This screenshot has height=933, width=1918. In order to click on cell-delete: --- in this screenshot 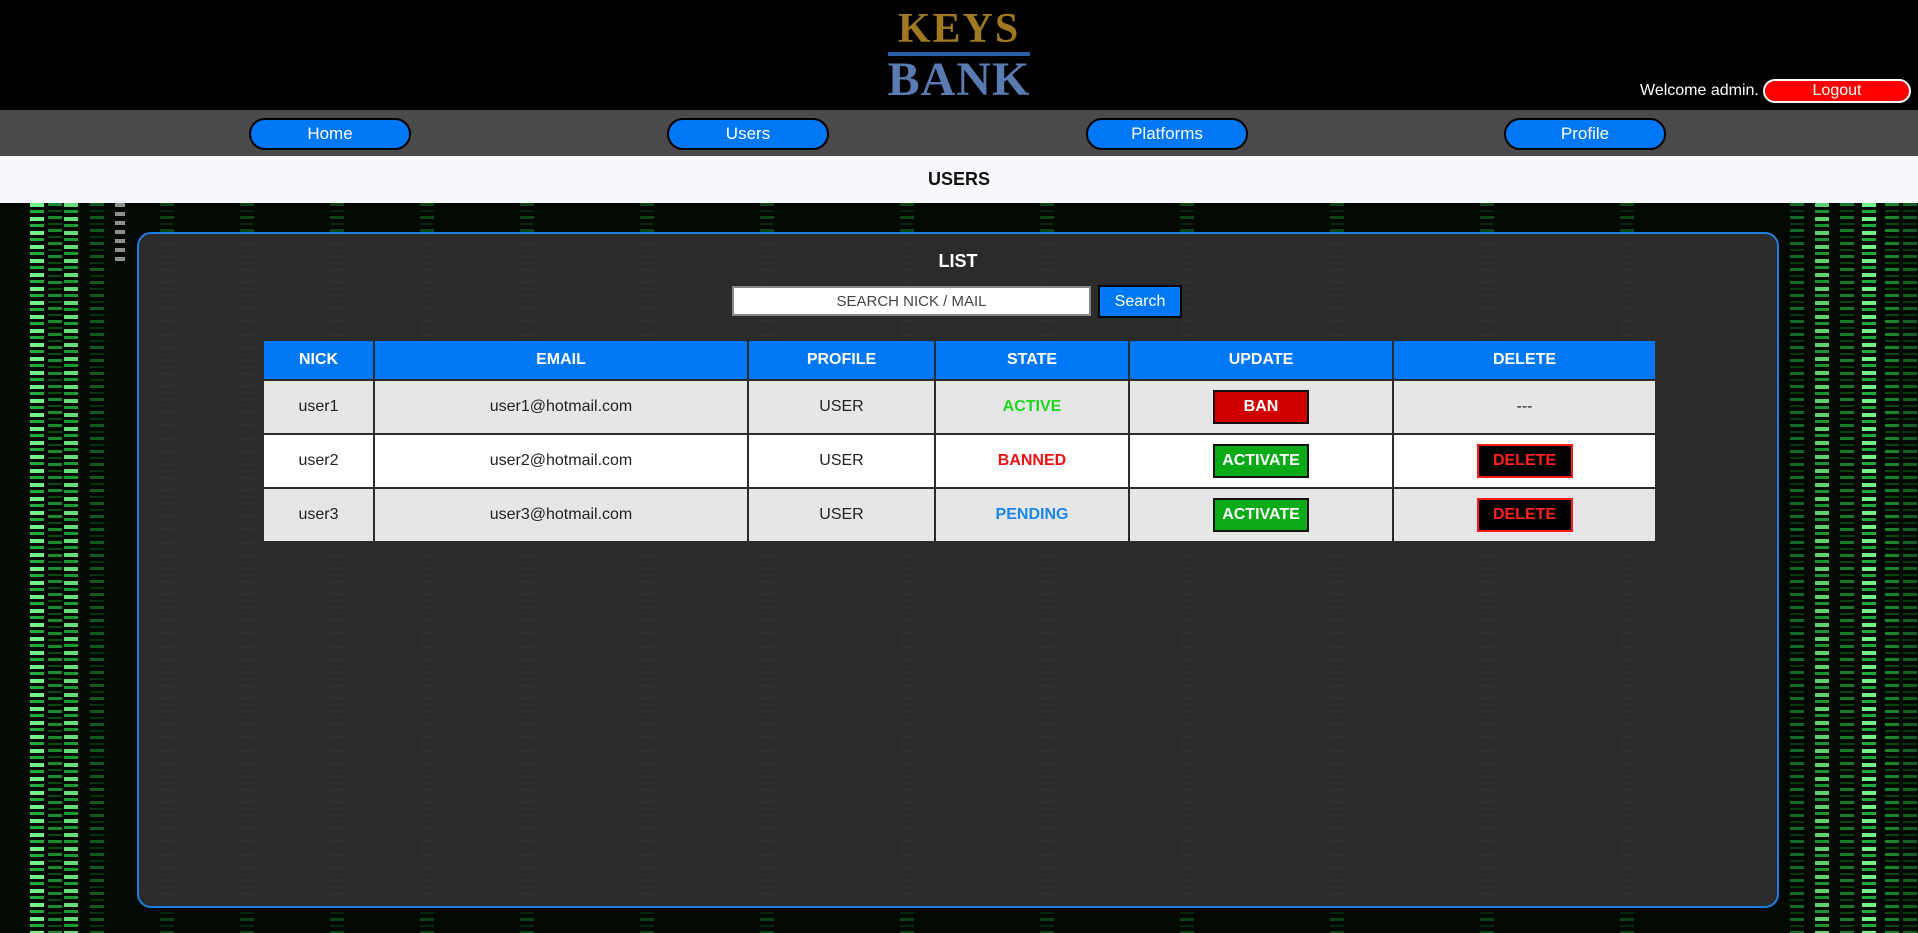, I will do `click(1524, 407)`.